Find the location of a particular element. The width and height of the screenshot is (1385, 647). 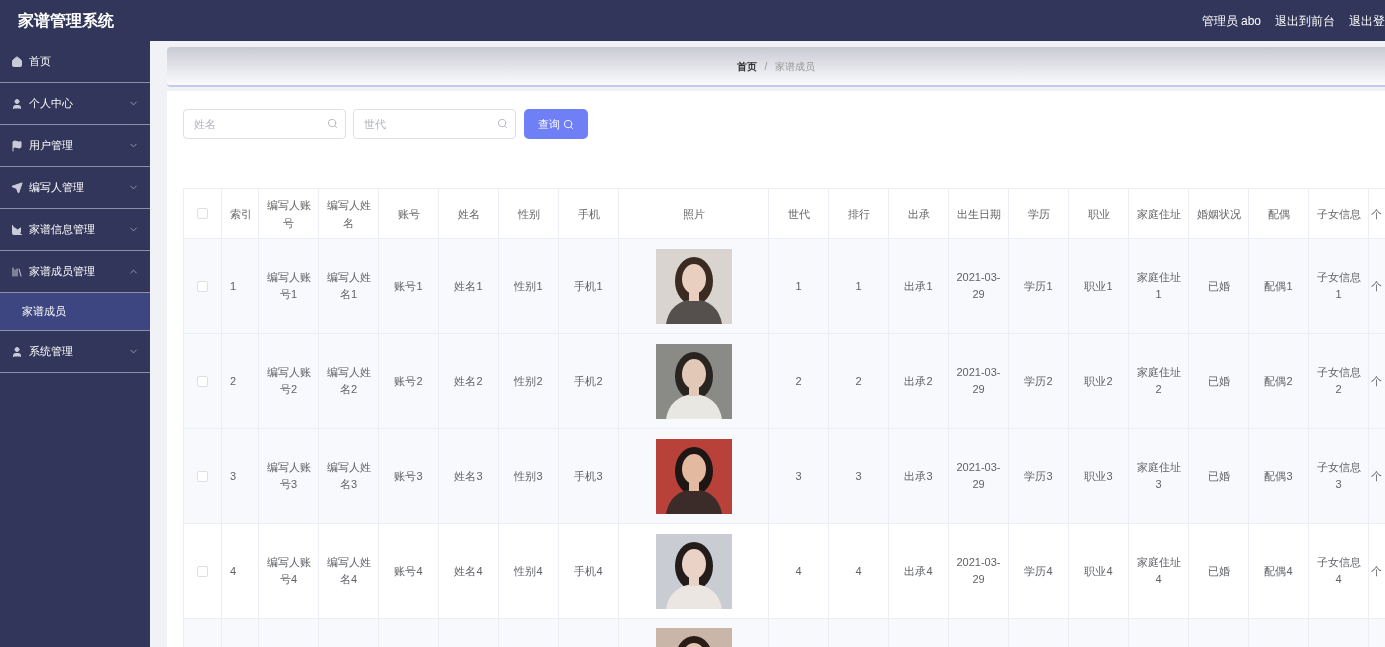

table-cell-text: 子女信息1 is located at coordinates (1338, 286).